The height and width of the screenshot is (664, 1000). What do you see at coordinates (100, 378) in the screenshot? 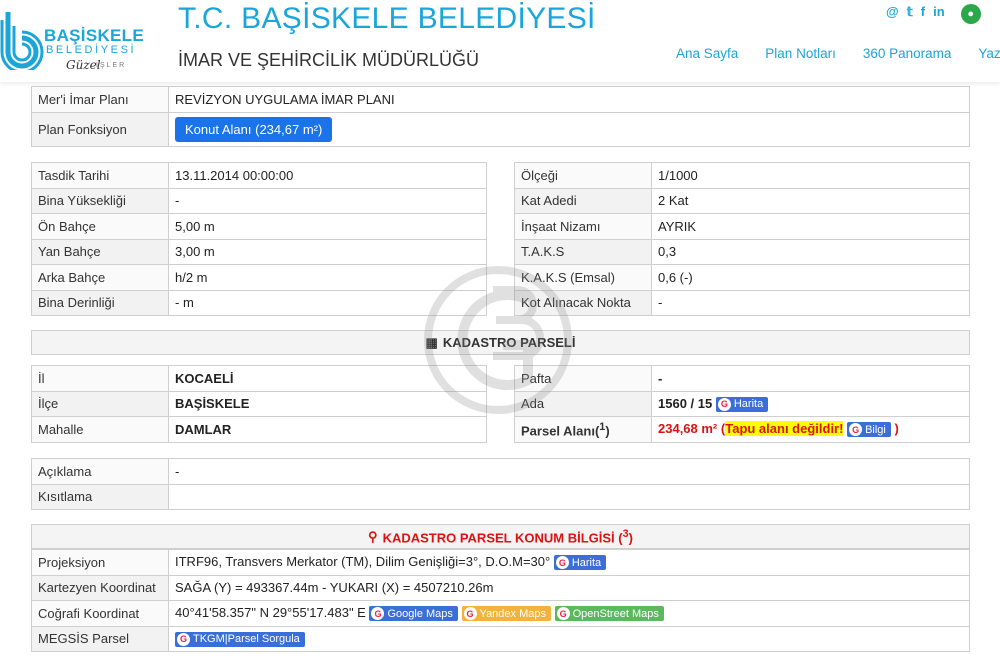
I see `table-label: İl` at bounding box center [100, 378].